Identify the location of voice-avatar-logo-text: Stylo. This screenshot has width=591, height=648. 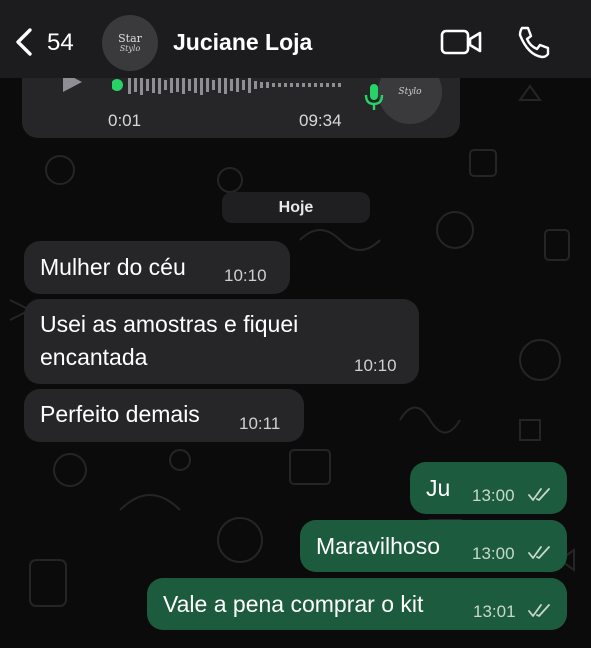
(410, 92).